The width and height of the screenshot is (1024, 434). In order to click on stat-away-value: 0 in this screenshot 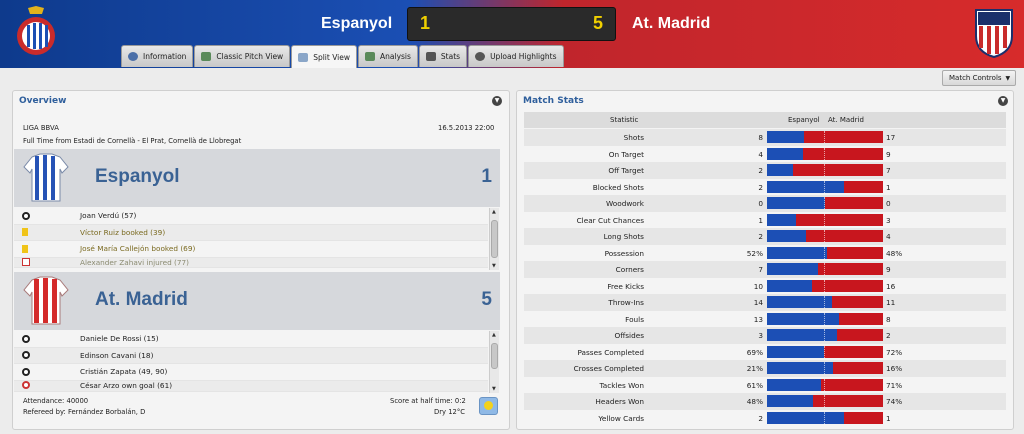, I will do `click(888, 203)`.